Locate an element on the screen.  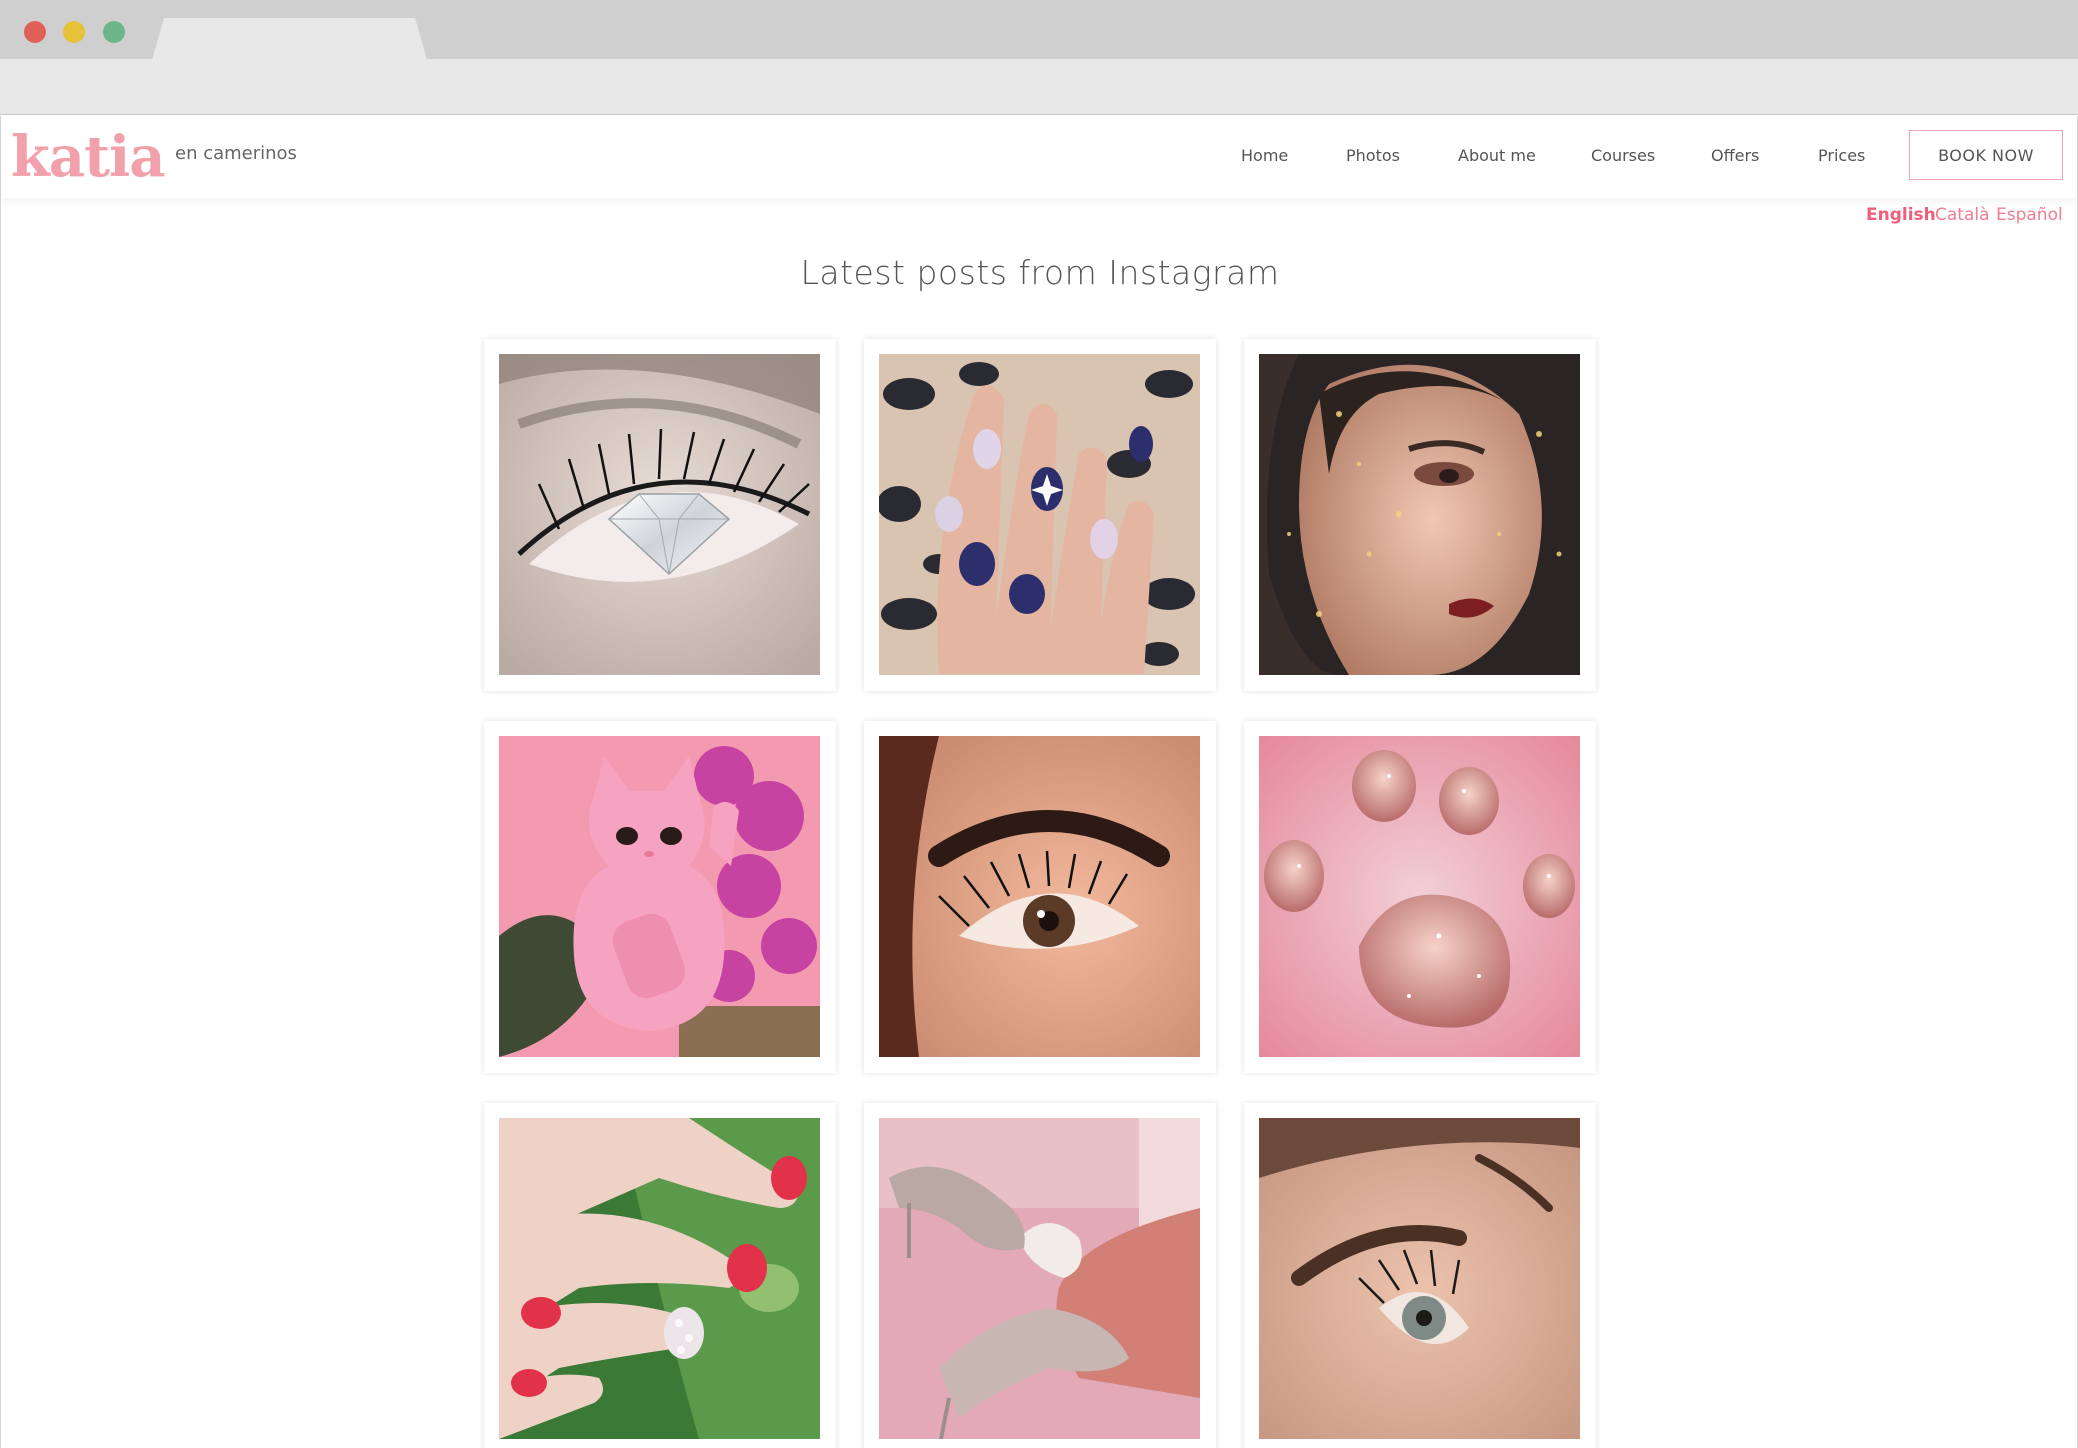
post-photo-navy-nails is located at coordinates (1039, 514).